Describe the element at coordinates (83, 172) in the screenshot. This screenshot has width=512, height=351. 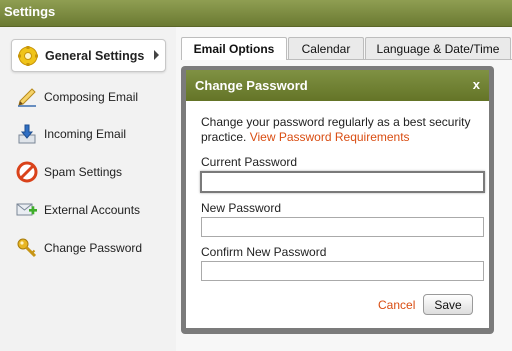
I see `sidebar-item-label: Spam Settings` at that location.